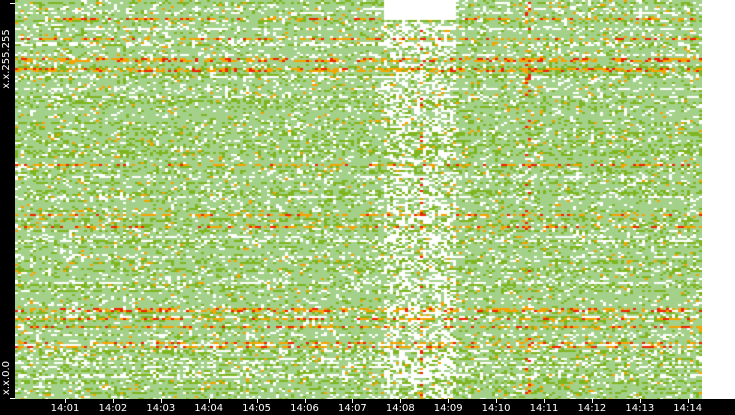  Describe the element at coordinates (209, 408) in the screenshot. I see `x-tick-label: 14:04` at that location.